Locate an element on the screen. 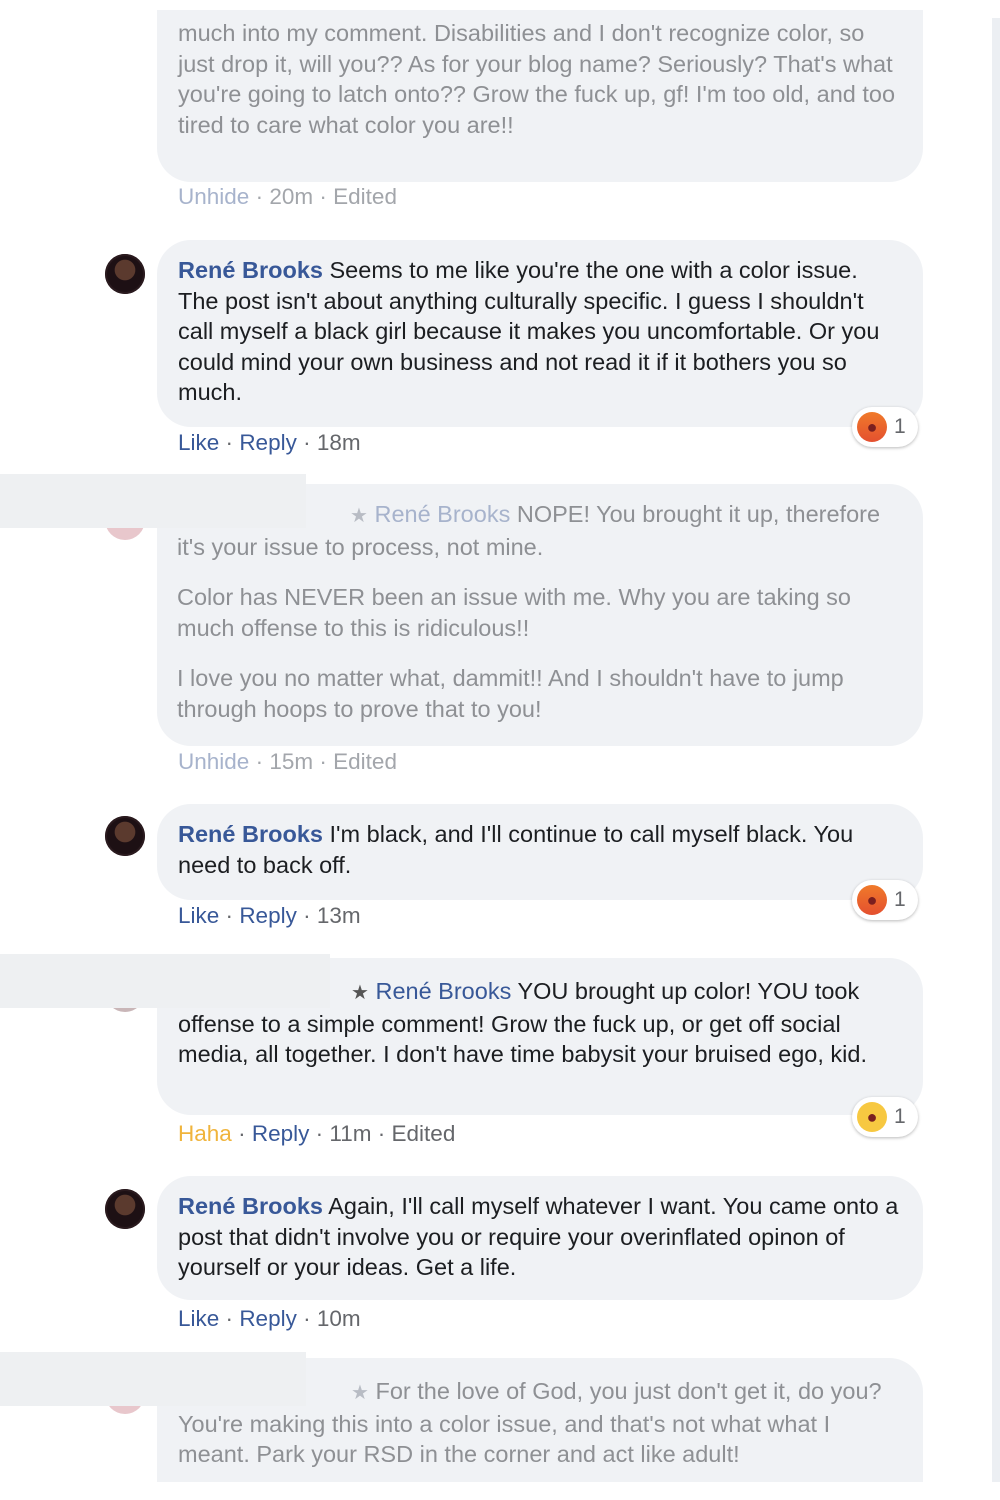 This screenshot has width=1000, height=1500. timestamp: 11m is located at coordinates (350, 1133).